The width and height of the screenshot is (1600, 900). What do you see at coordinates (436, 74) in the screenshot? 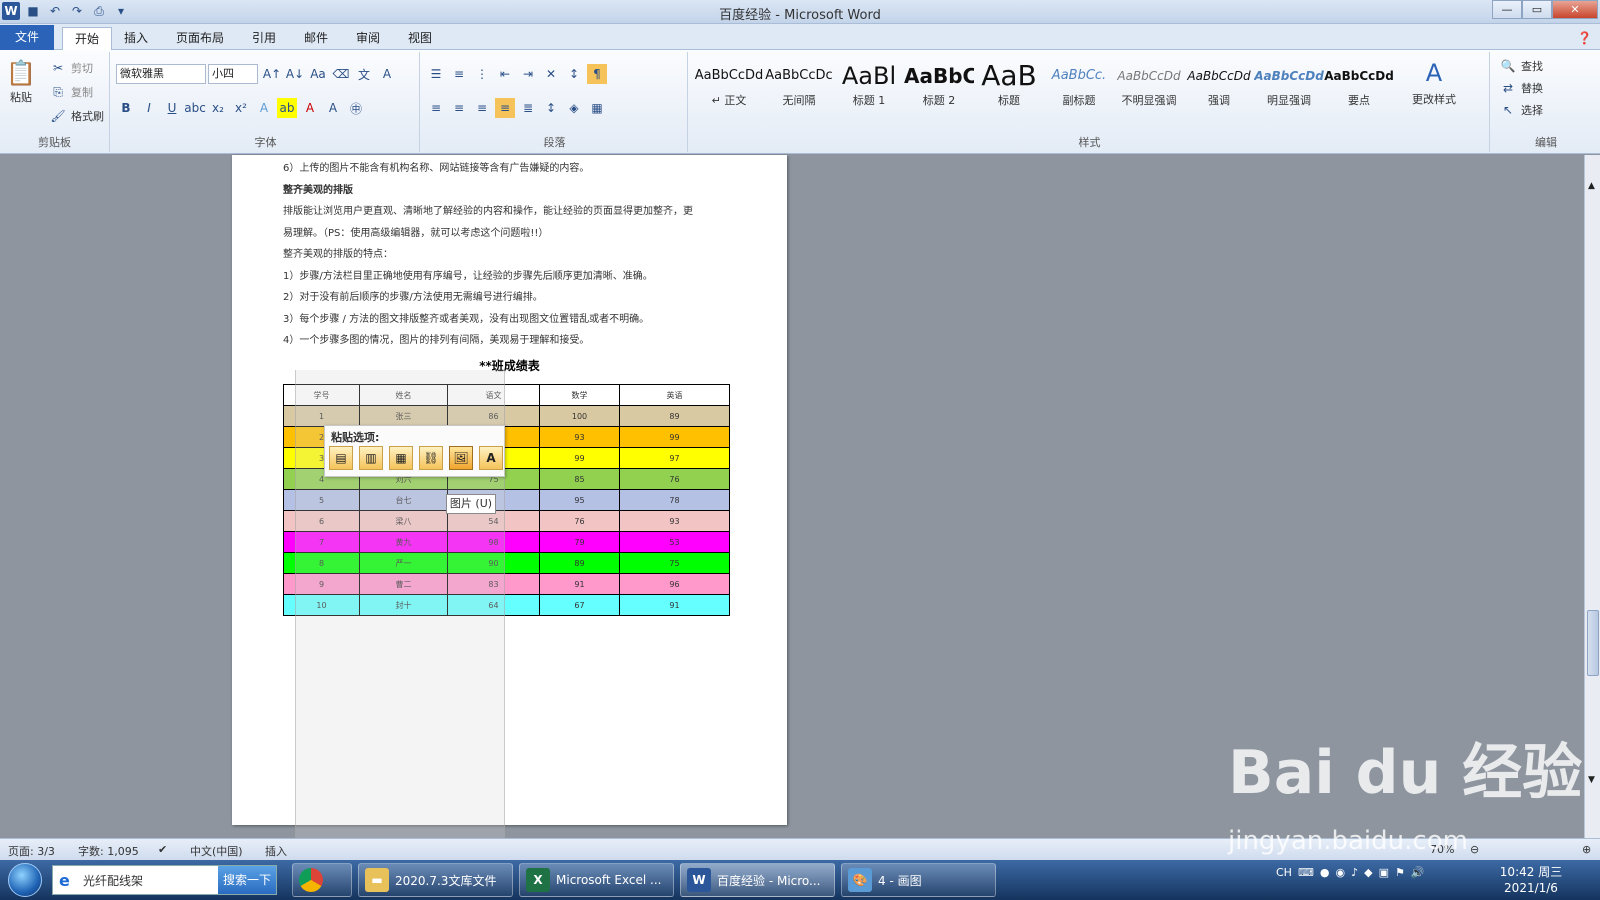
I see `bullets-icon: ☰` at bounding box center [436, 74].